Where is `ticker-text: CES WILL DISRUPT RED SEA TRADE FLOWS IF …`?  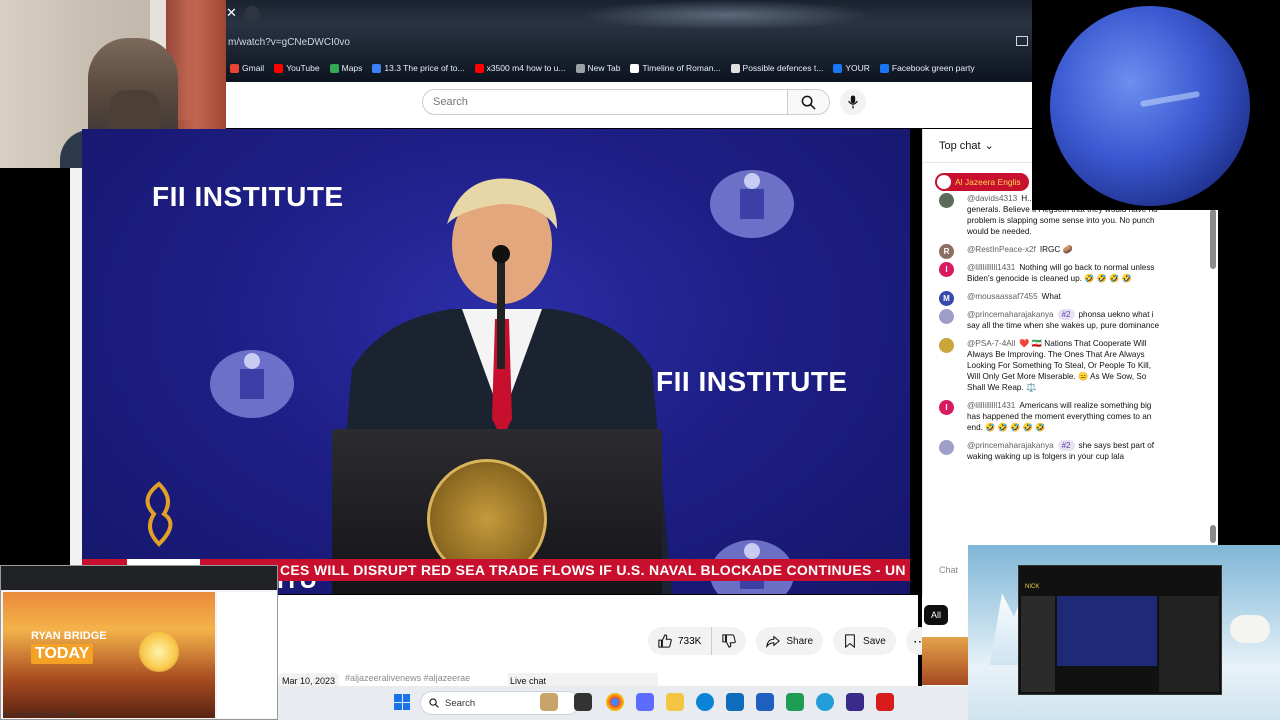 ticker-text: CES WILL DISRUPT RED SEA TRADE FLOWS IF … is located at coordinates (595, 570).